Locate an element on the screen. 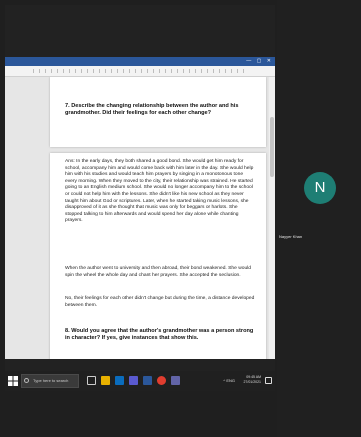 The height and width of the screenshot is (437, 361). taskbar-clock: 09:45 AM 27/01/2021 is located at coordinates (252, 380).